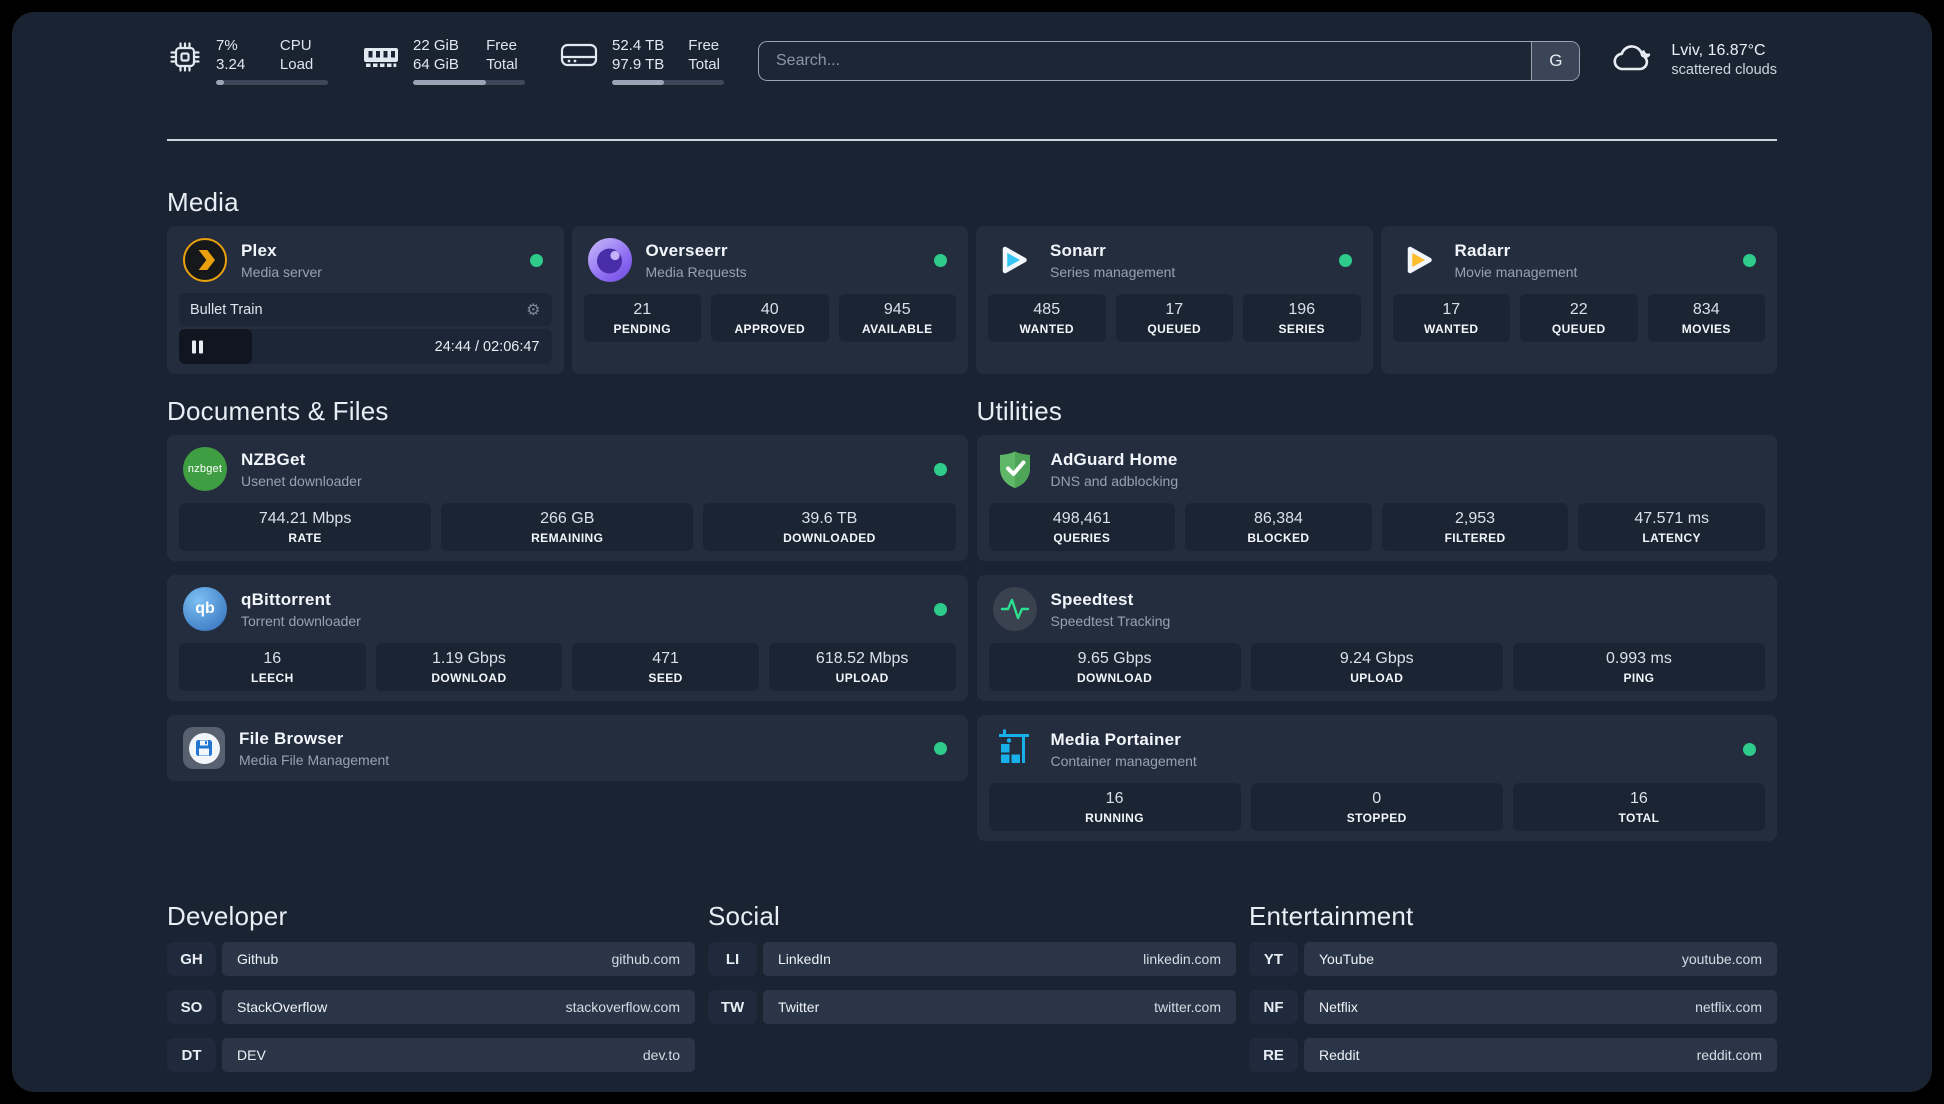 The image size is (1944, 1104). I want to click on stat-tile-ping: 0.993 ms PING, so click(1638, 667).